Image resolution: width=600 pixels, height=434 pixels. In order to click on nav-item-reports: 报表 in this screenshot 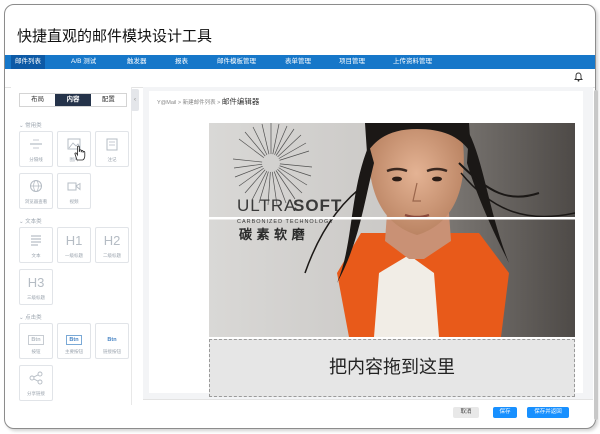, I will do `click(181, 62)`.